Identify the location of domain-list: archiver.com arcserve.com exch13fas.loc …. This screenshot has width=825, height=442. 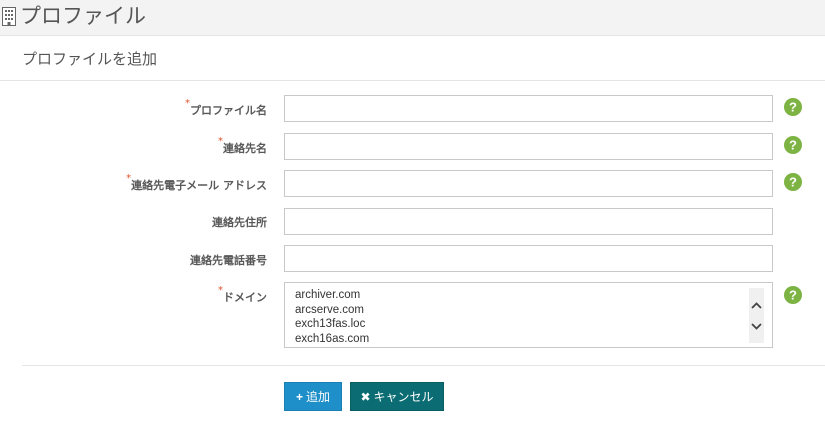
(528, 314).